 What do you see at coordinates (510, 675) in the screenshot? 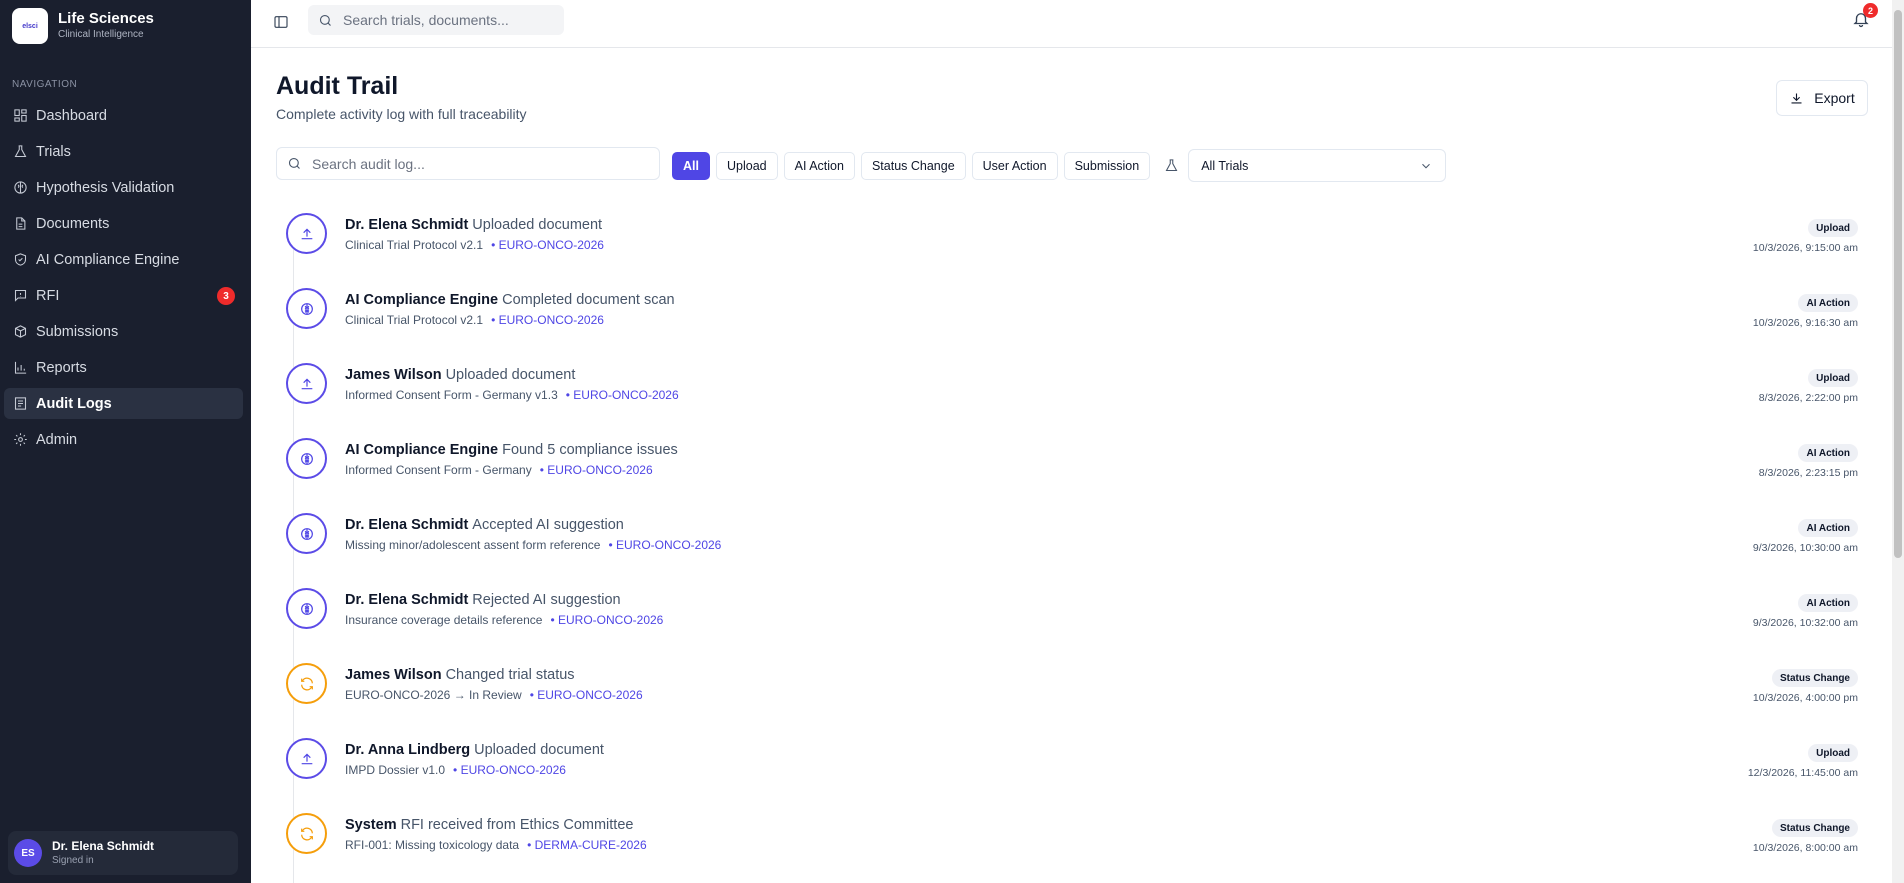
I see `entry-action: Changed trial status` at bounding box center [510, 675].